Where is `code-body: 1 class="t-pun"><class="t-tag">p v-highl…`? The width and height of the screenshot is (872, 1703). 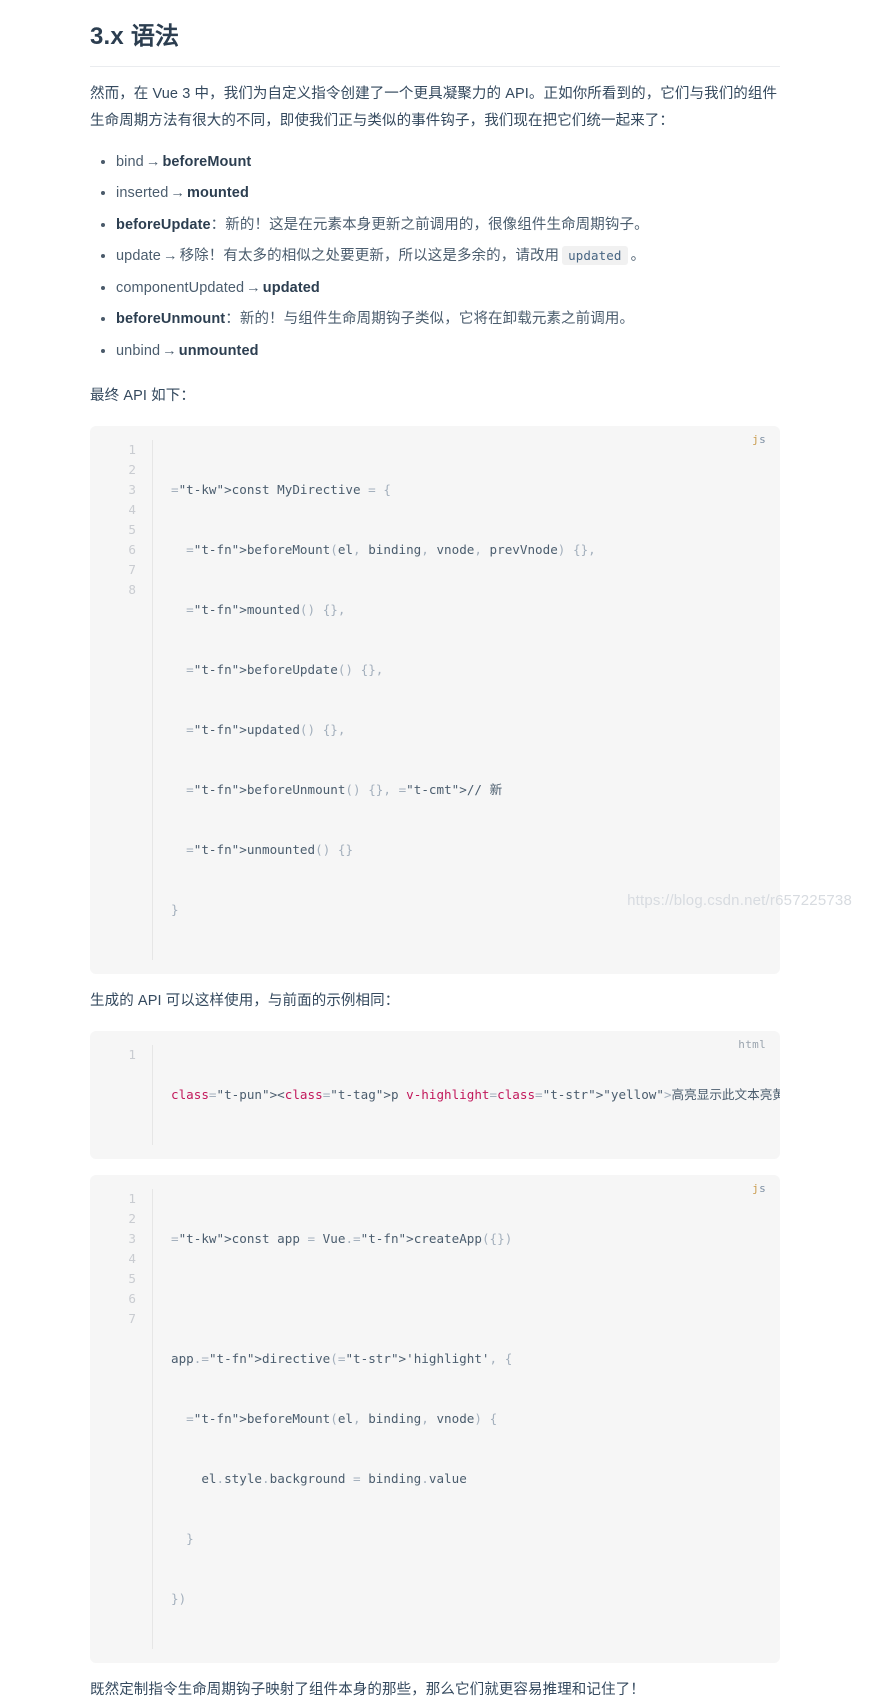
code-body: 1 class="t-pun"><class="t-tag">p v-highl… is located at coordinates (435, 1094).